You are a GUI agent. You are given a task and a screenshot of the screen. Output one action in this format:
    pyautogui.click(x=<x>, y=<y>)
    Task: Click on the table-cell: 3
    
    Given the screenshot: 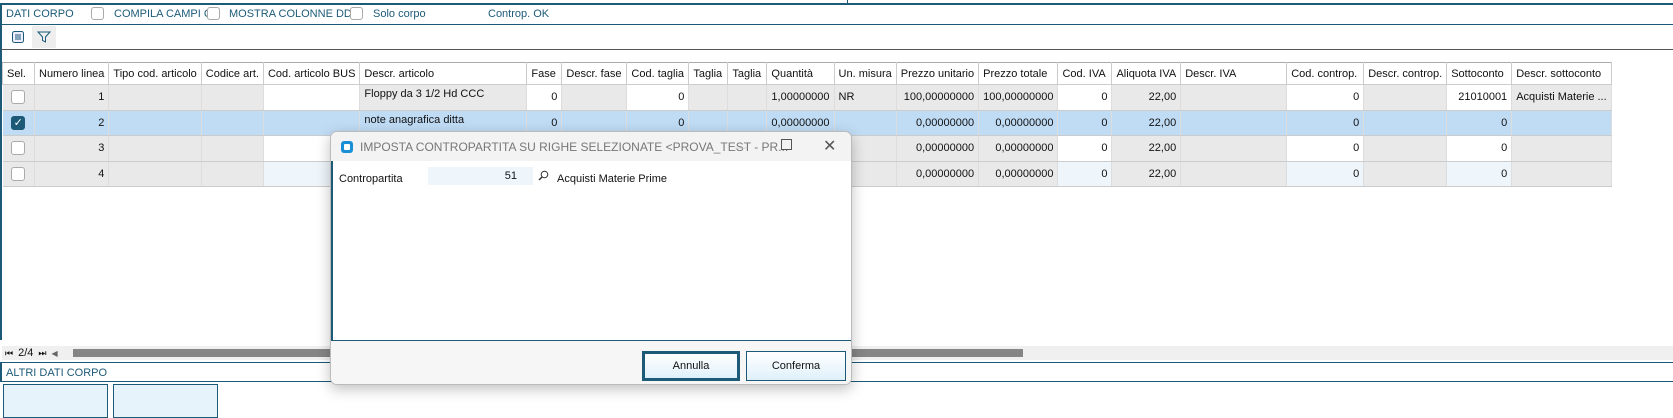 What is the action you would take?
    pyautogui.click(x=72, y=148)
    